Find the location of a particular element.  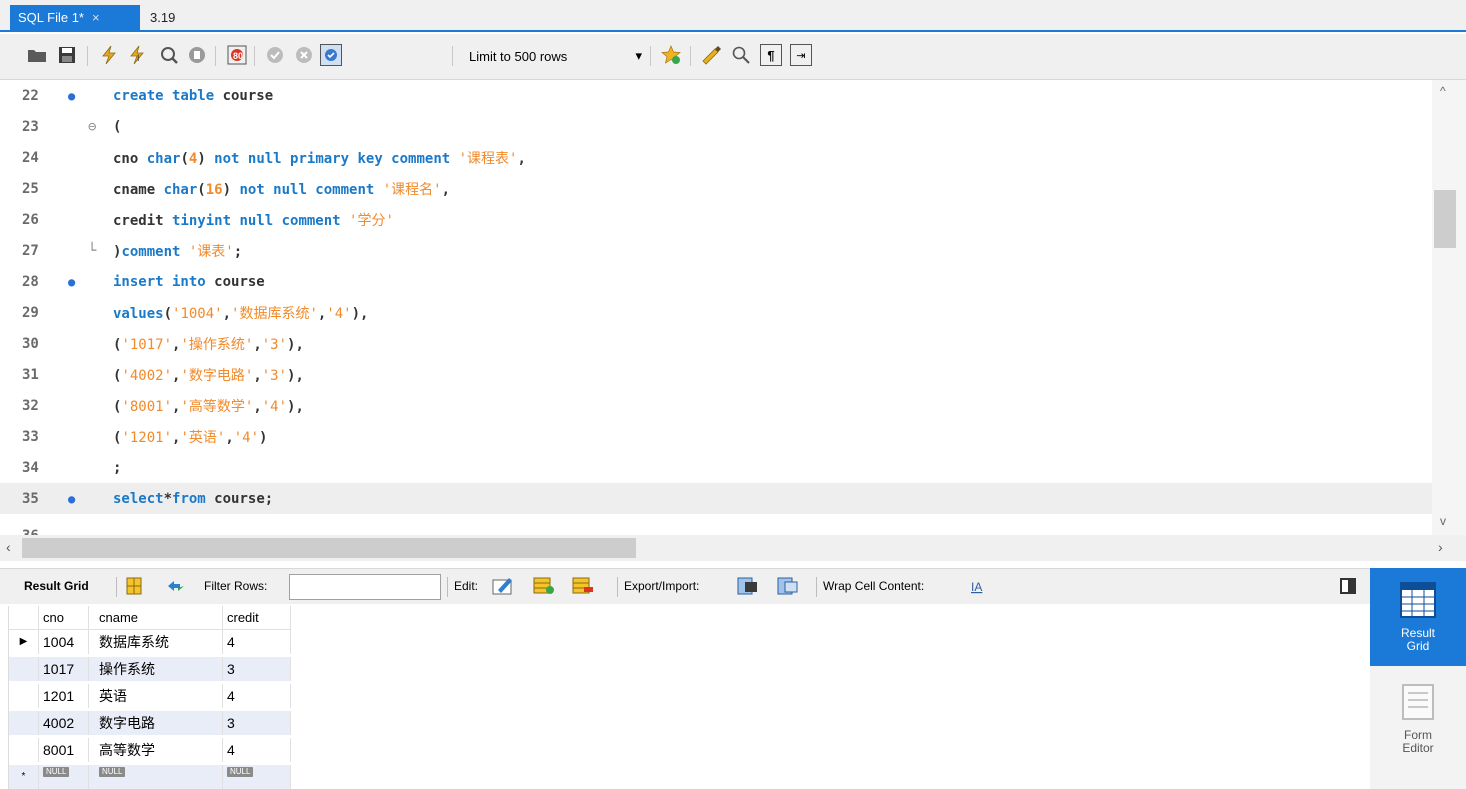

code-line: 31 ('4002','数字电路','3'), is located at coordinates (716, 374).